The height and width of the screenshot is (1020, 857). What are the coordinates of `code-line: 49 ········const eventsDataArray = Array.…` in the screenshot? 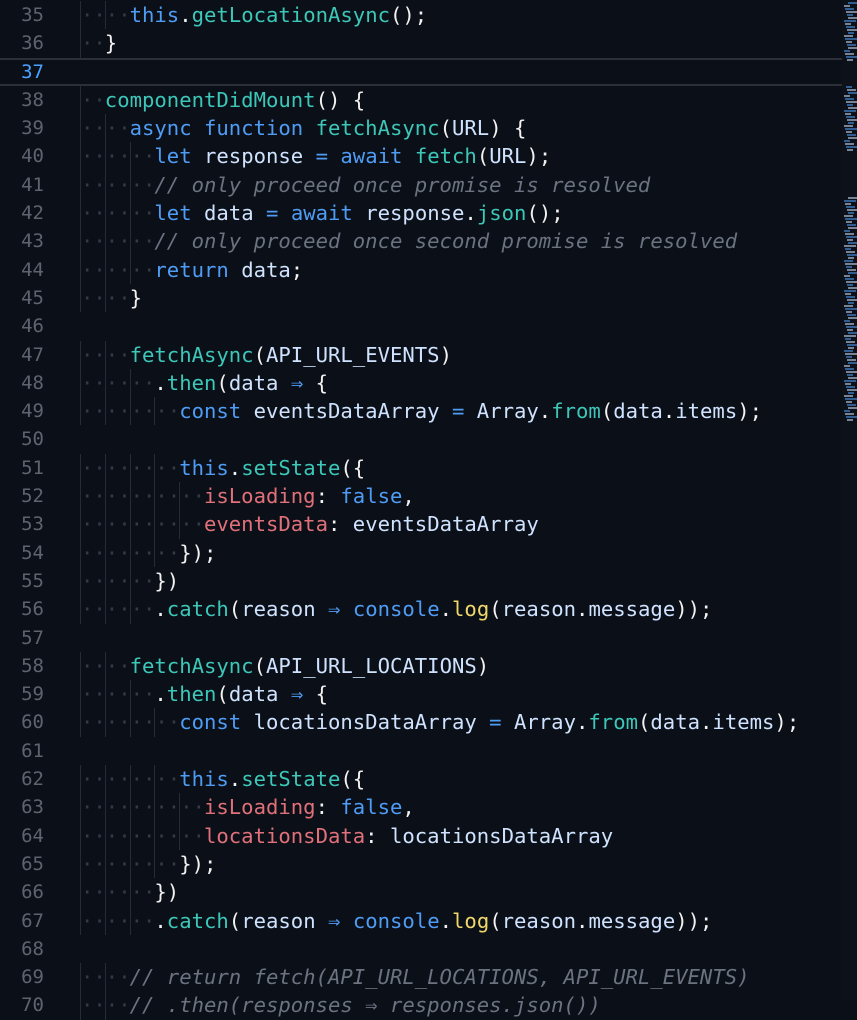 It's located at (421, 411).